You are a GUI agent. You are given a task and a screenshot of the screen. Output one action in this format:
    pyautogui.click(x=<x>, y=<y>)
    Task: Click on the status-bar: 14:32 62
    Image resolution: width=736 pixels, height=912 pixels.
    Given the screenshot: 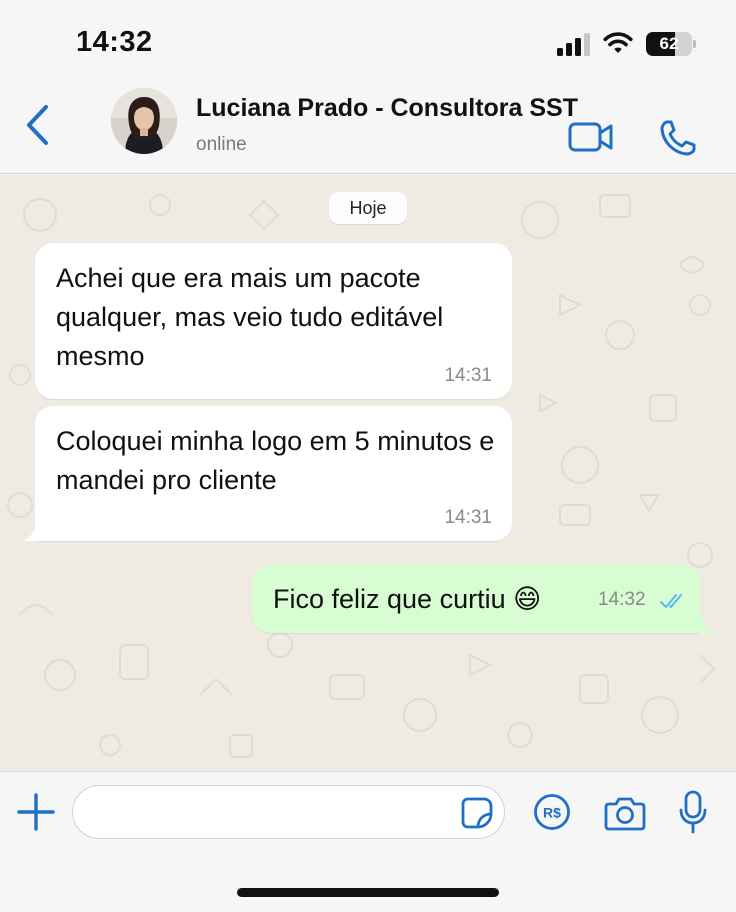 What is the action you would take?
    pyautogui.click(x=368, y=41)
    